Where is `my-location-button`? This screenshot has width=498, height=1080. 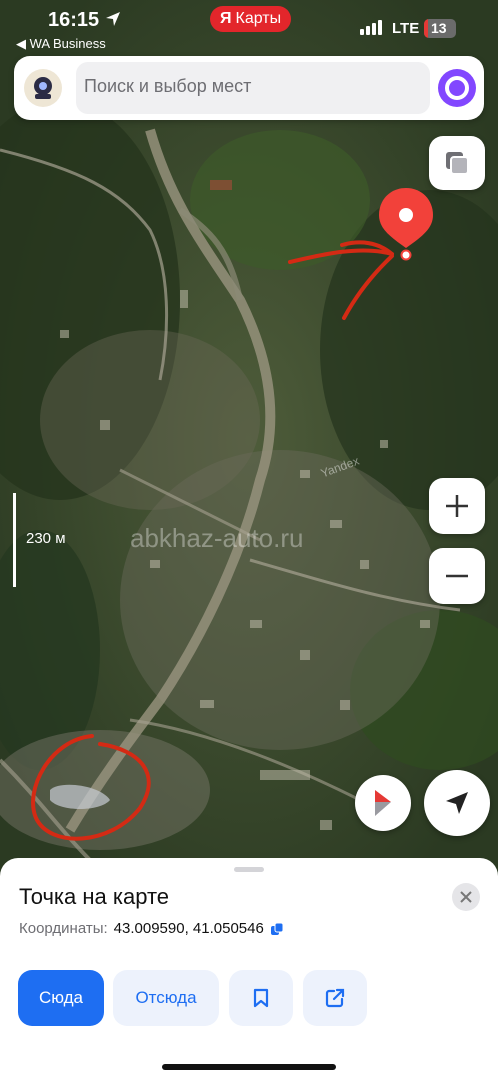 my-location-button is located at coordinates (457, 803).